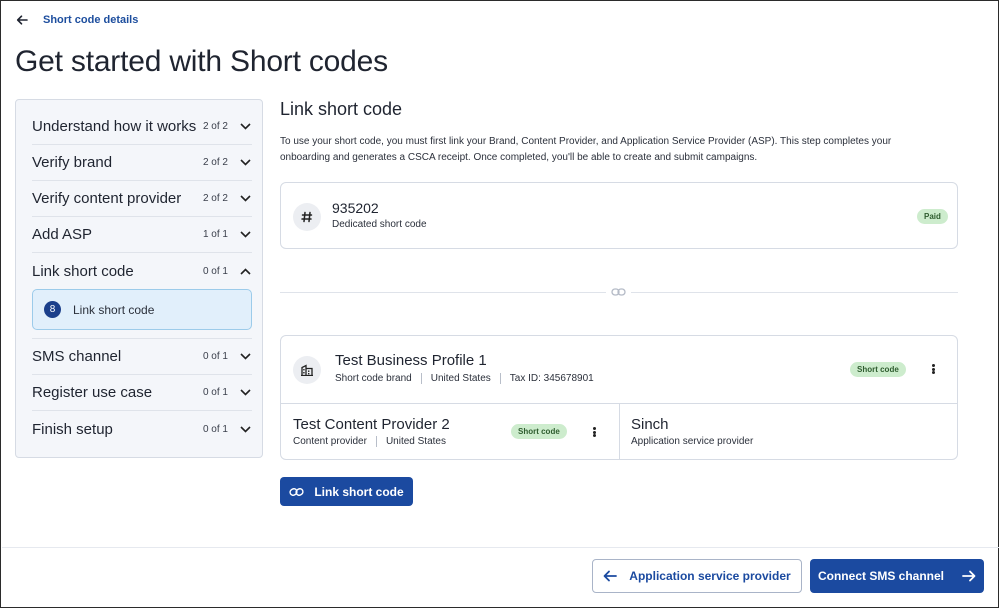 This screenshot has height=608, width=999. Describe the element at coordinates (443, 292) in the screenshot. I see `divider-left` at that location.